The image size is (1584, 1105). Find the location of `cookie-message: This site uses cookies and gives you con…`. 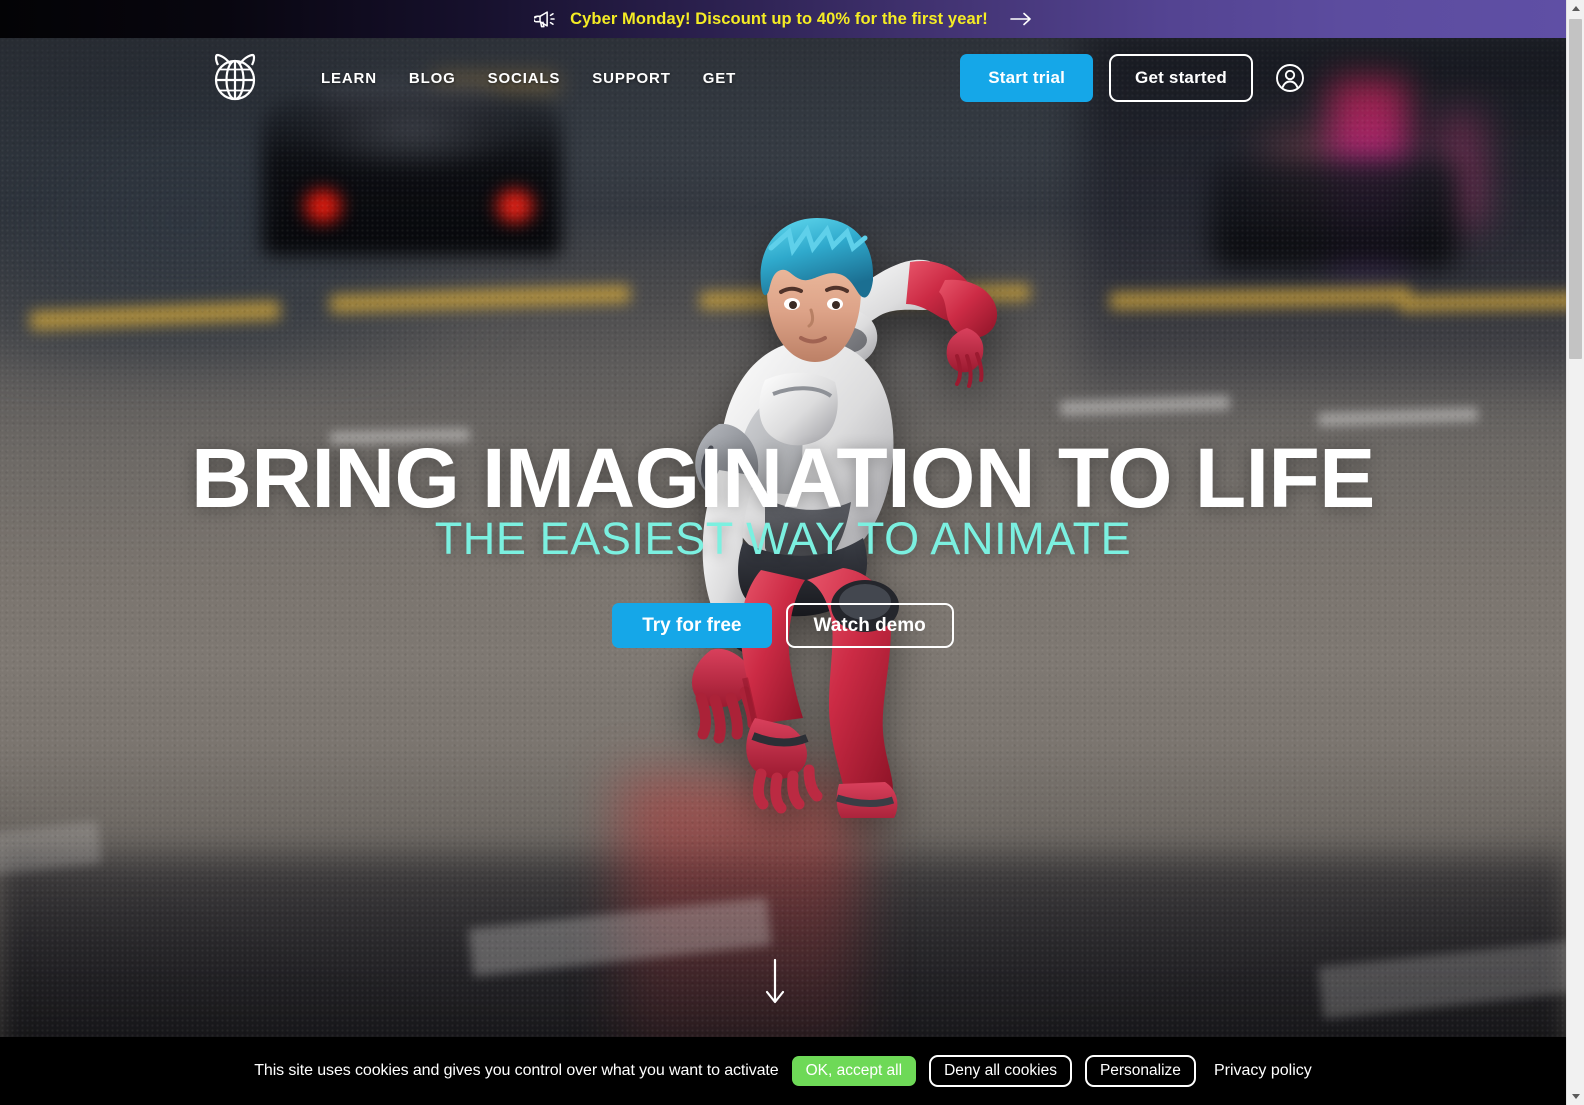

cookie-message: This site uses cookies and gives you con… is located at coordinates (516, 1070).